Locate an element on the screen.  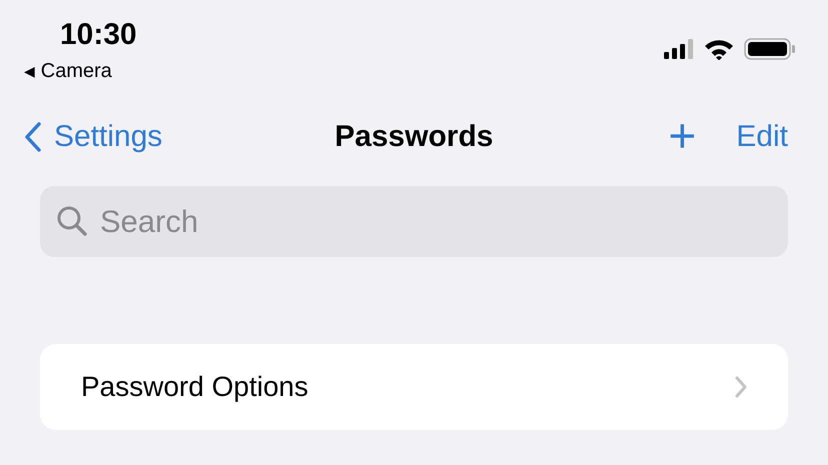
battery-icon is located at coordinates (770, 49).